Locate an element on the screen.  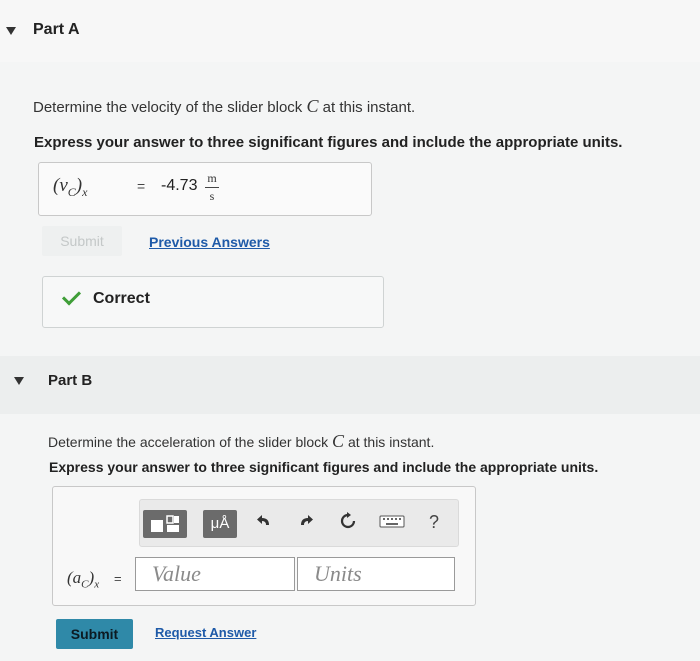
reset-icon is located at coordinates (348, 523).